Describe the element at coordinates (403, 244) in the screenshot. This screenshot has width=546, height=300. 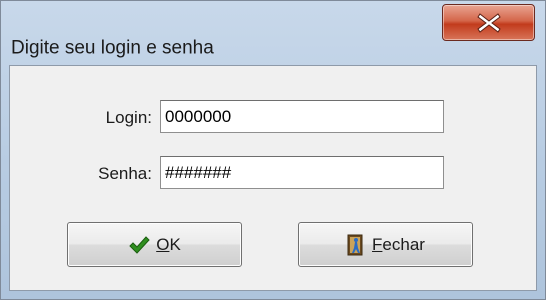
I see `close-label-rest: echar` at that location.